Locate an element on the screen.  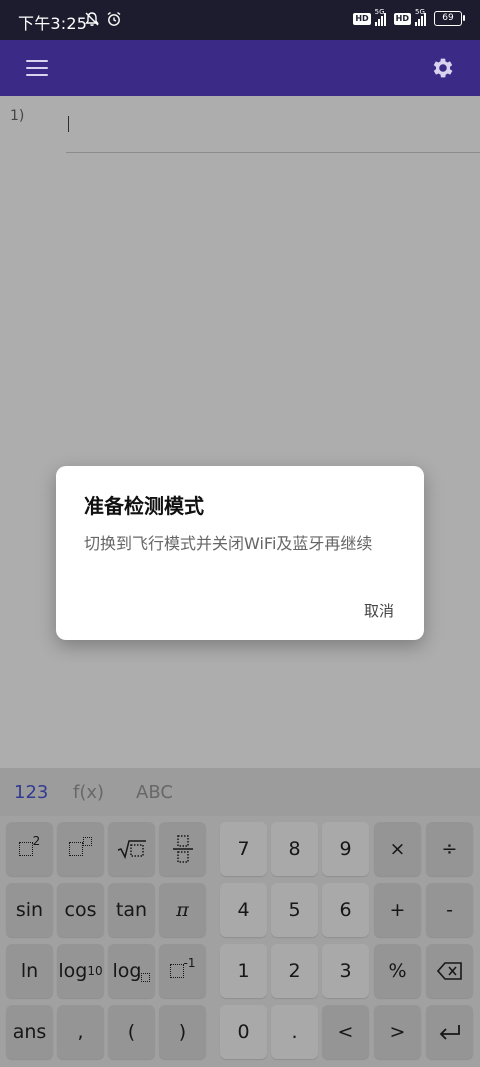
detection-mode-dialog: 准备检测模式 切换到飞行模式并关闭WiFi及蓝牙再继续 取消 is located at coordinates (240, 553).